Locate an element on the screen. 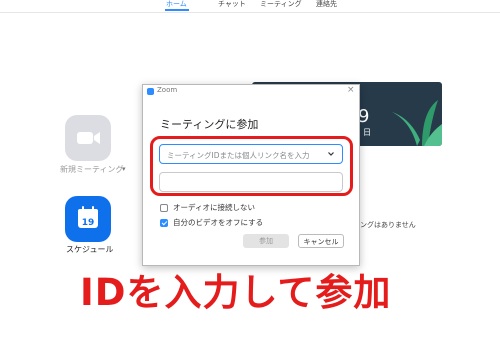 The image size is (500, 350). tab-home: ホーム is located at coordinates (176, 4).